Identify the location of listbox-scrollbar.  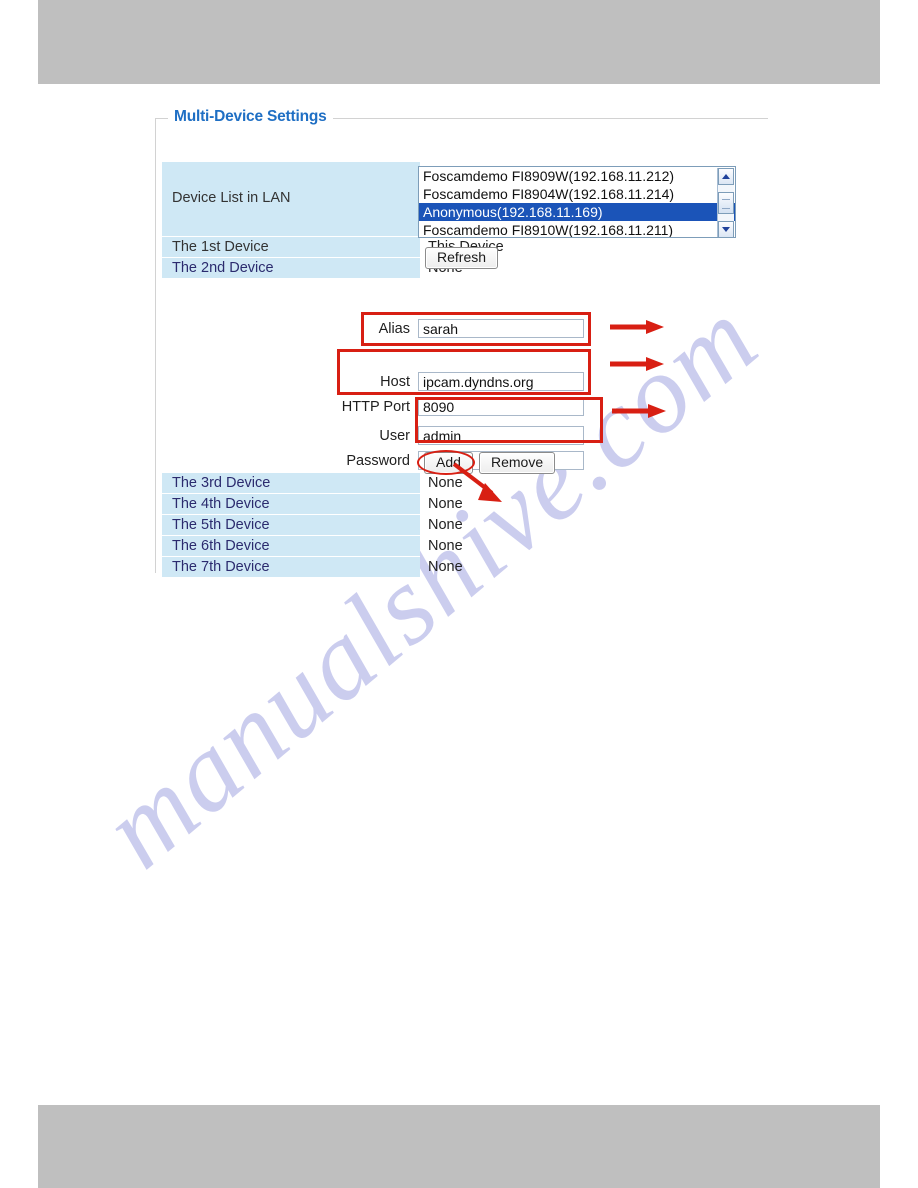
(725, 202).